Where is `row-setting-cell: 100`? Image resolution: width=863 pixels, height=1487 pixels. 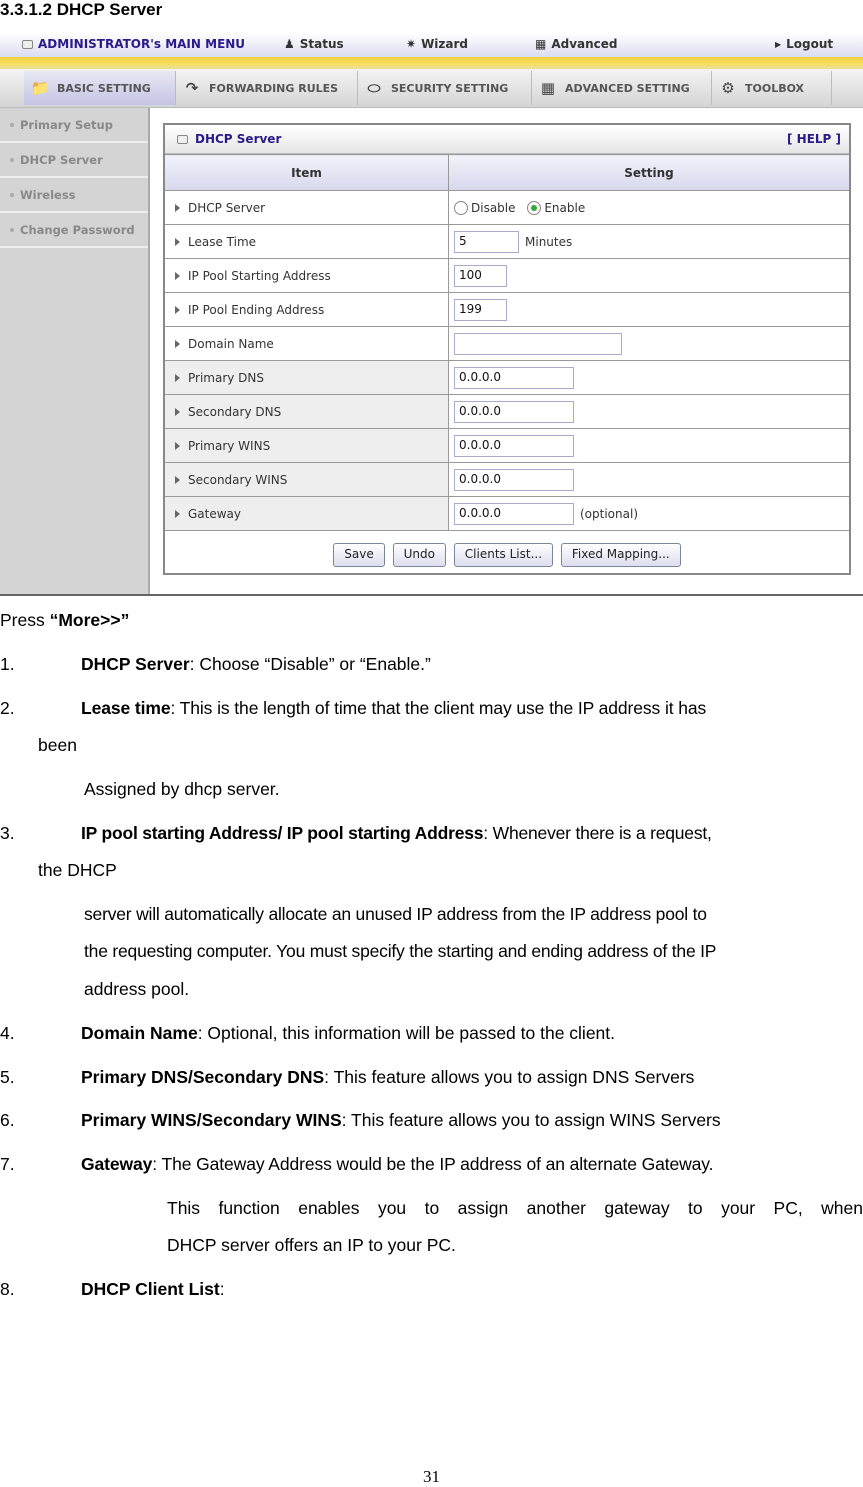
row-setting-cell: 100 is located at coordinates (648, 275).